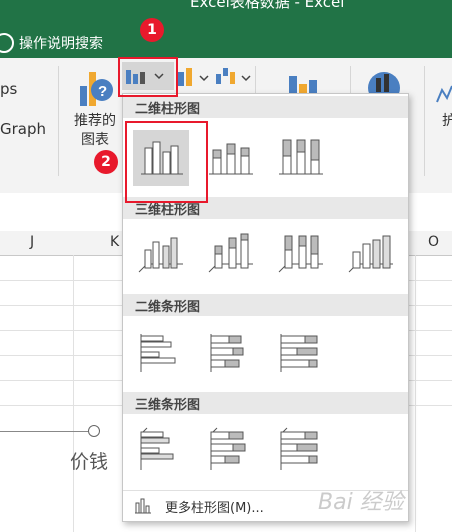 The height and width of the screenshot is (532, 452). I want to click on ribbon-cut-label: 护, so click(447, 121).